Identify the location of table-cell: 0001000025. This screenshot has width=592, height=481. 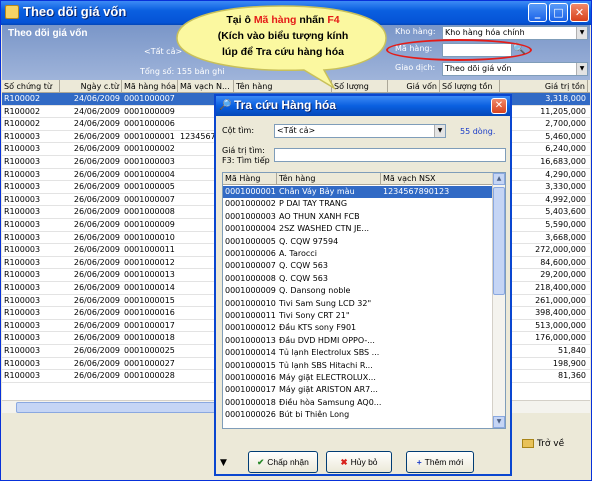
(149, 350).